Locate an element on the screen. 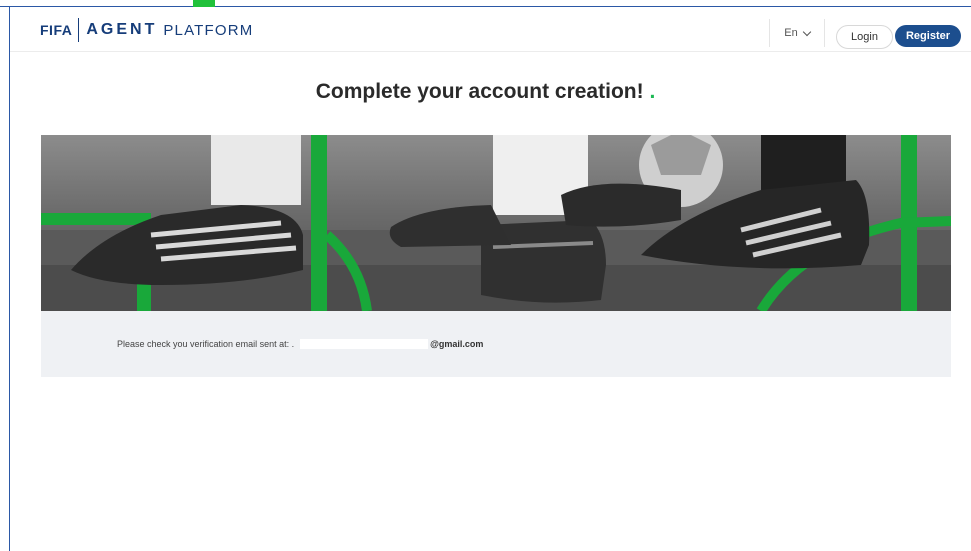 This screenshot has height=551, width=971. logo-fifa-text: FIFA is located at coordinates (56, 30).